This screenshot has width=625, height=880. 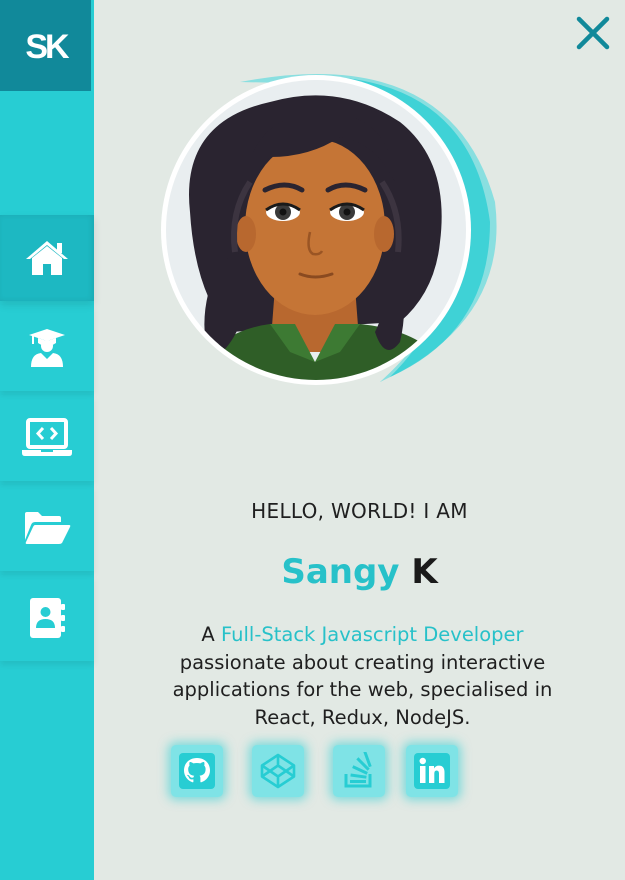 What do you see at coordinates (340, 572) in the screenshot?
I see `first-name: Sangy` at bounding box center [340, 572].